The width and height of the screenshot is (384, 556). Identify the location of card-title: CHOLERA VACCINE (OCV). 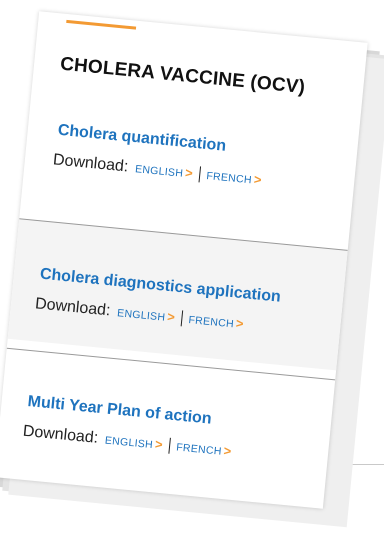
(183, 76).